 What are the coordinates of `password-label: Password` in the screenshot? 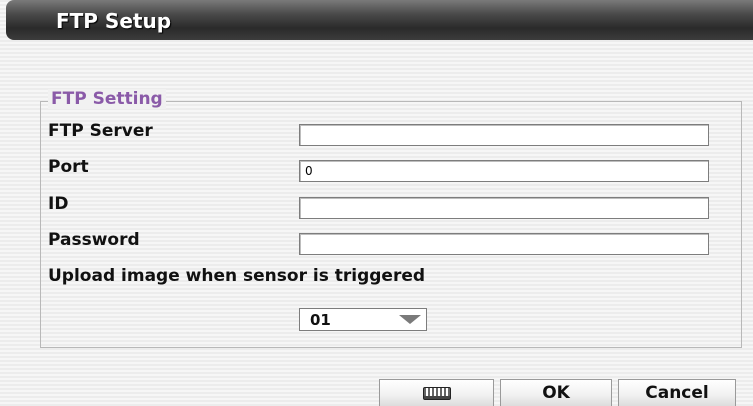 It's located at (94, 240).